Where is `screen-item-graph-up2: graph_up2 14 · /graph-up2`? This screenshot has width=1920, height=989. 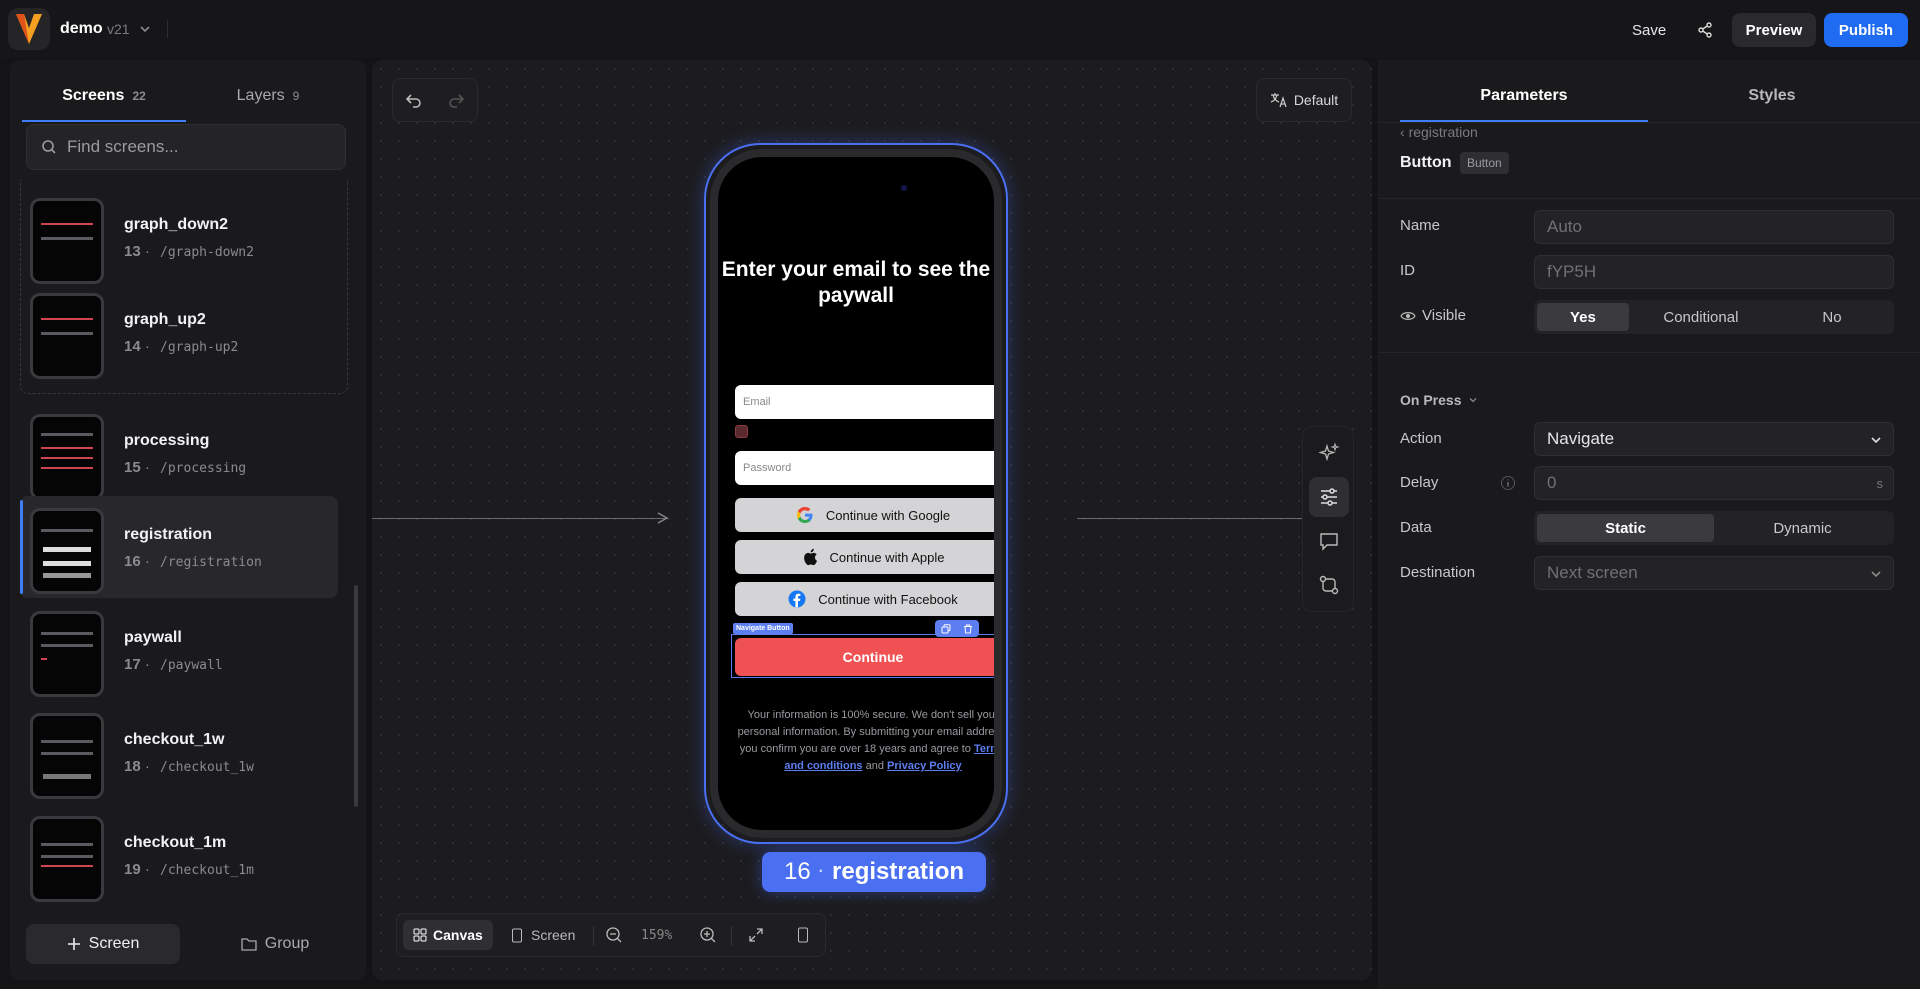
screen-item-graph-up2: graph_up2 14 · /graph-up2 is located at coordinates (179, 332).